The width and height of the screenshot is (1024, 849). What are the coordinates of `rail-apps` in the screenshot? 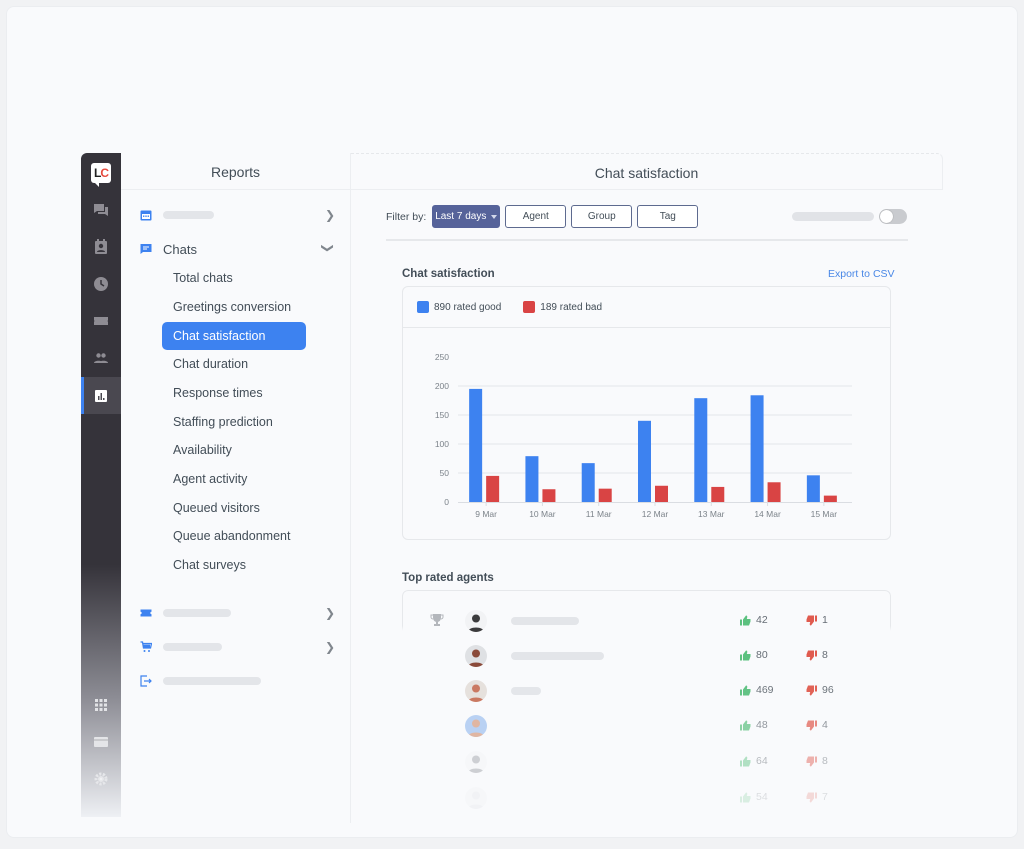 It's located at (101, 704).